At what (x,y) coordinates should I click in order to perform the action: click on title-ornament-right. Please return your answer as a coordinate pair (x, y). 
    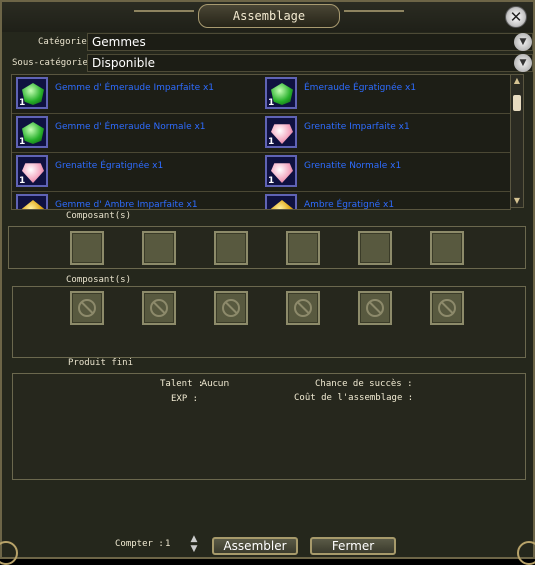
    Looking at the image, I should click on (374, 16).